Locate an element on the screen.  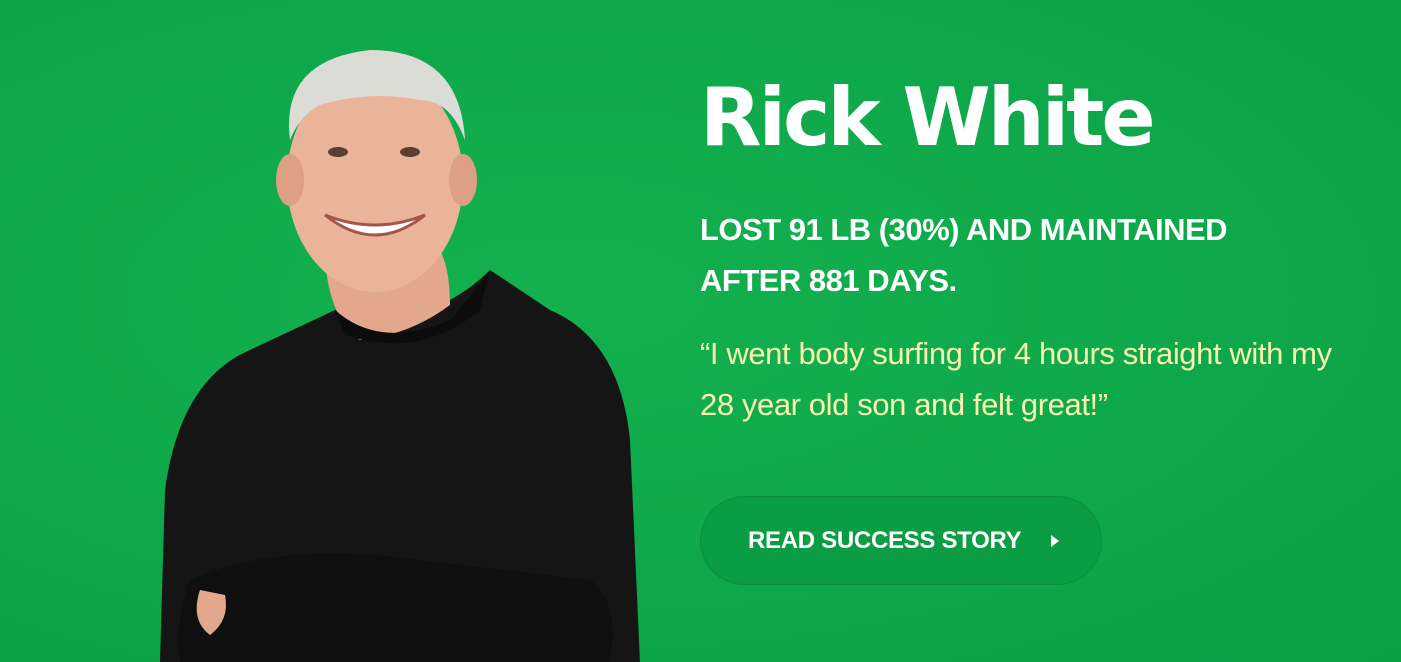
read-success-story-label: READ SUCCESS STORY is located at coordinates (885, 540).